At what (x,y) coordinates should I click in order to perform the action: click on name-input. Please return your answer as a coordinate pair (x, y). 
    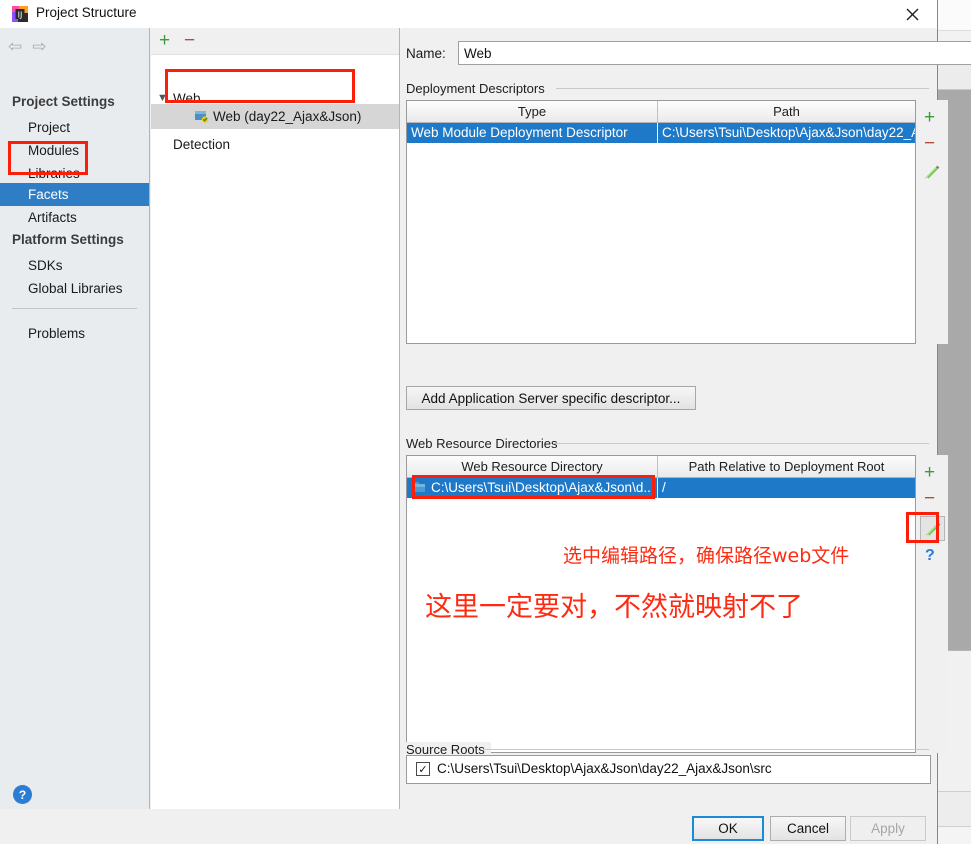
    Looking at the image, I should click on (714, 53).